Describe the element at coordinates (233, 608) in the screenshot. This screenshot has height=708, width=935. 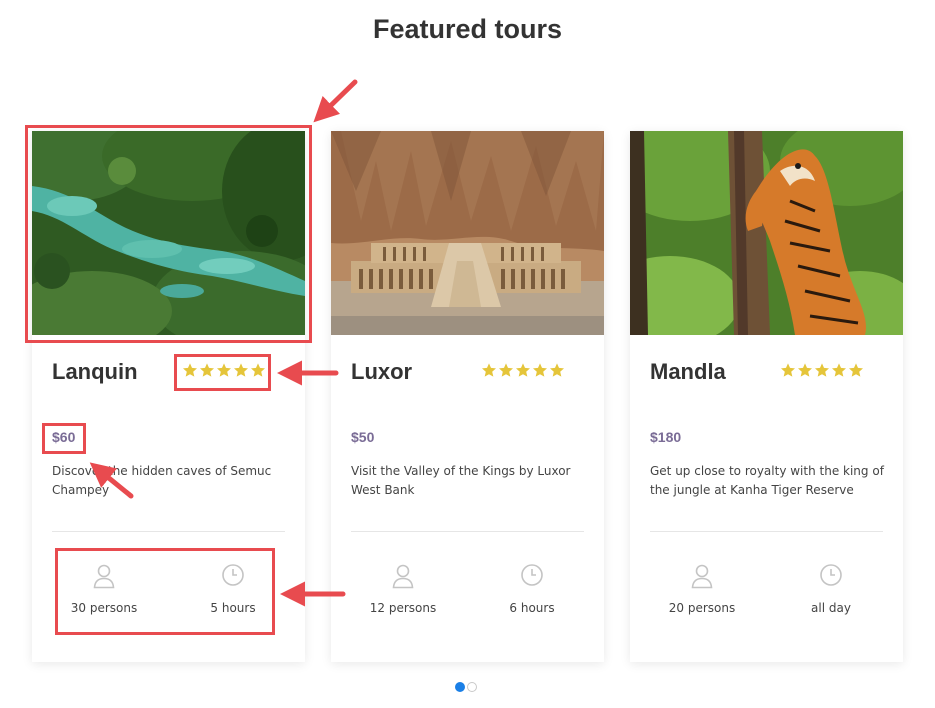
I see `duration-label: 5 hours` at that location.